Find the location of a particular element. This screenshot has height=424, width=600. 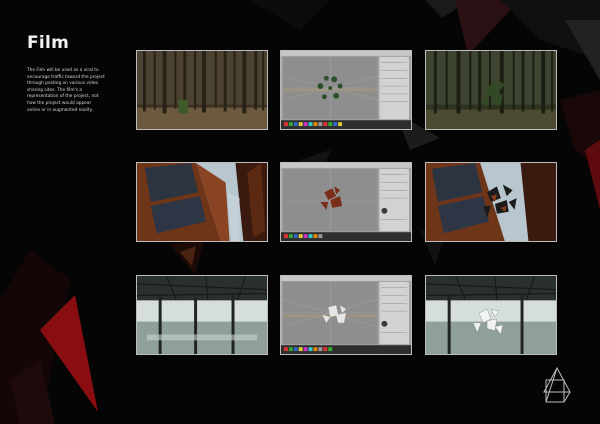

page-title: Film is located at coordinates (48, 43).